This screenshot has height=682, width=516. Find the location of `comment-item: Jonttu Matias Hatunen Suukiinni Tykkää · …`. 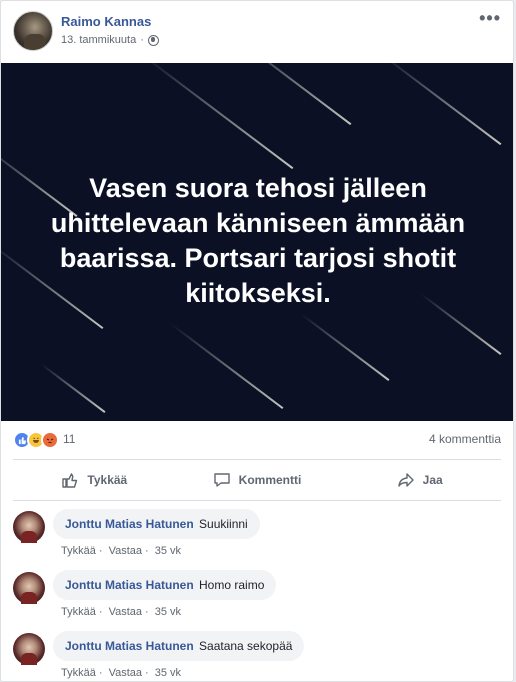

comment-item: Jonttu Matias Hatunen Suukiinni Tykkää · … is located at coordinates (257, 537).